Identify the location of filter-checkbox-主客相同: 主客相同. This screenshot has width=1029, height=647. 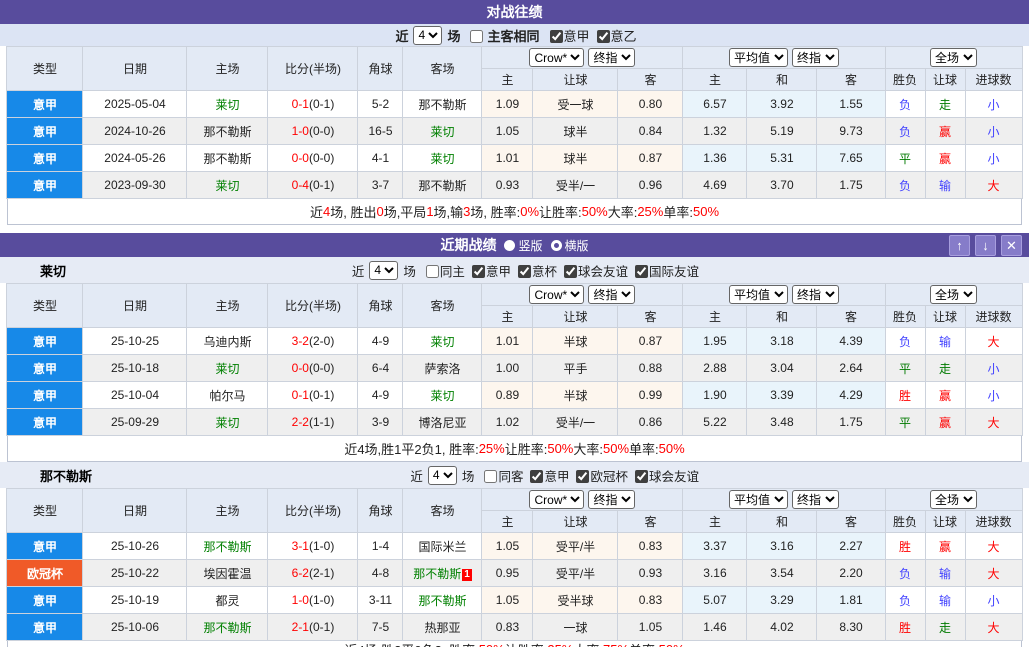
(502, 35).